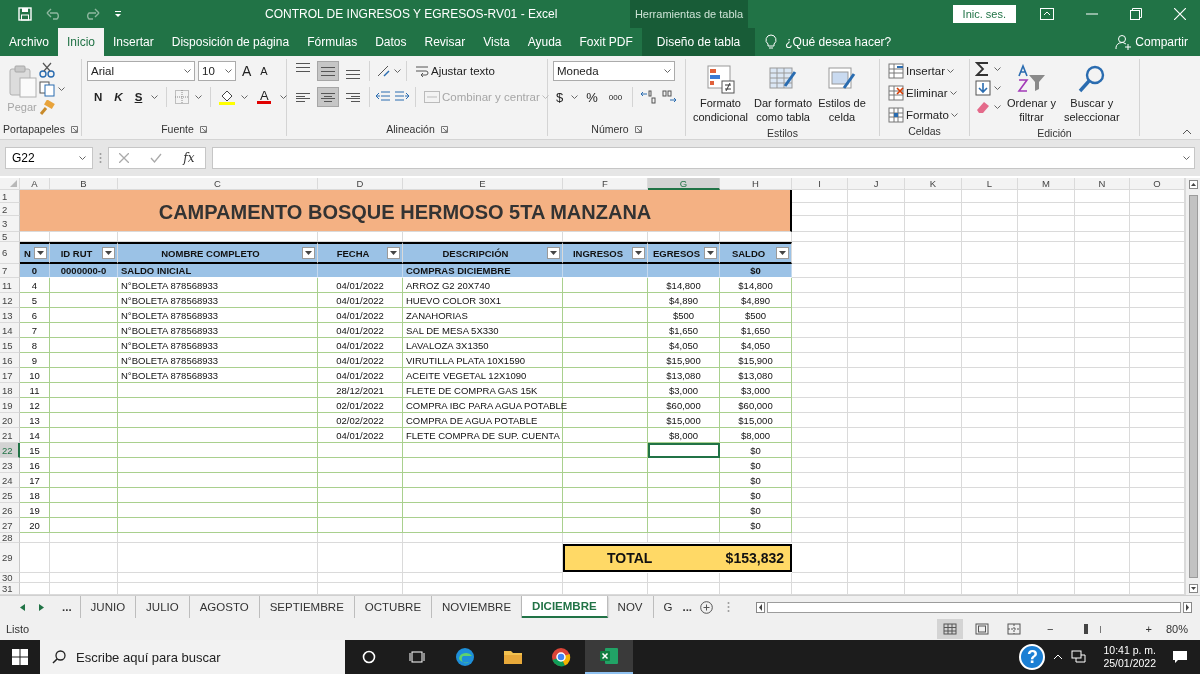 This screenshot has height=674, width=1200. I want to click on table-cell: $13,080, so click(756, 375).